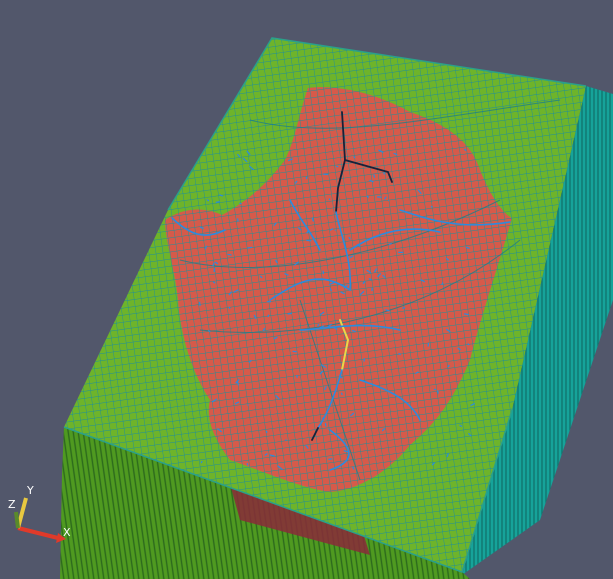 The image size is (613, 579). Describe the element at coordinates (12, 504) in the screenshot. I see `z-axis-label: Z` at that location.